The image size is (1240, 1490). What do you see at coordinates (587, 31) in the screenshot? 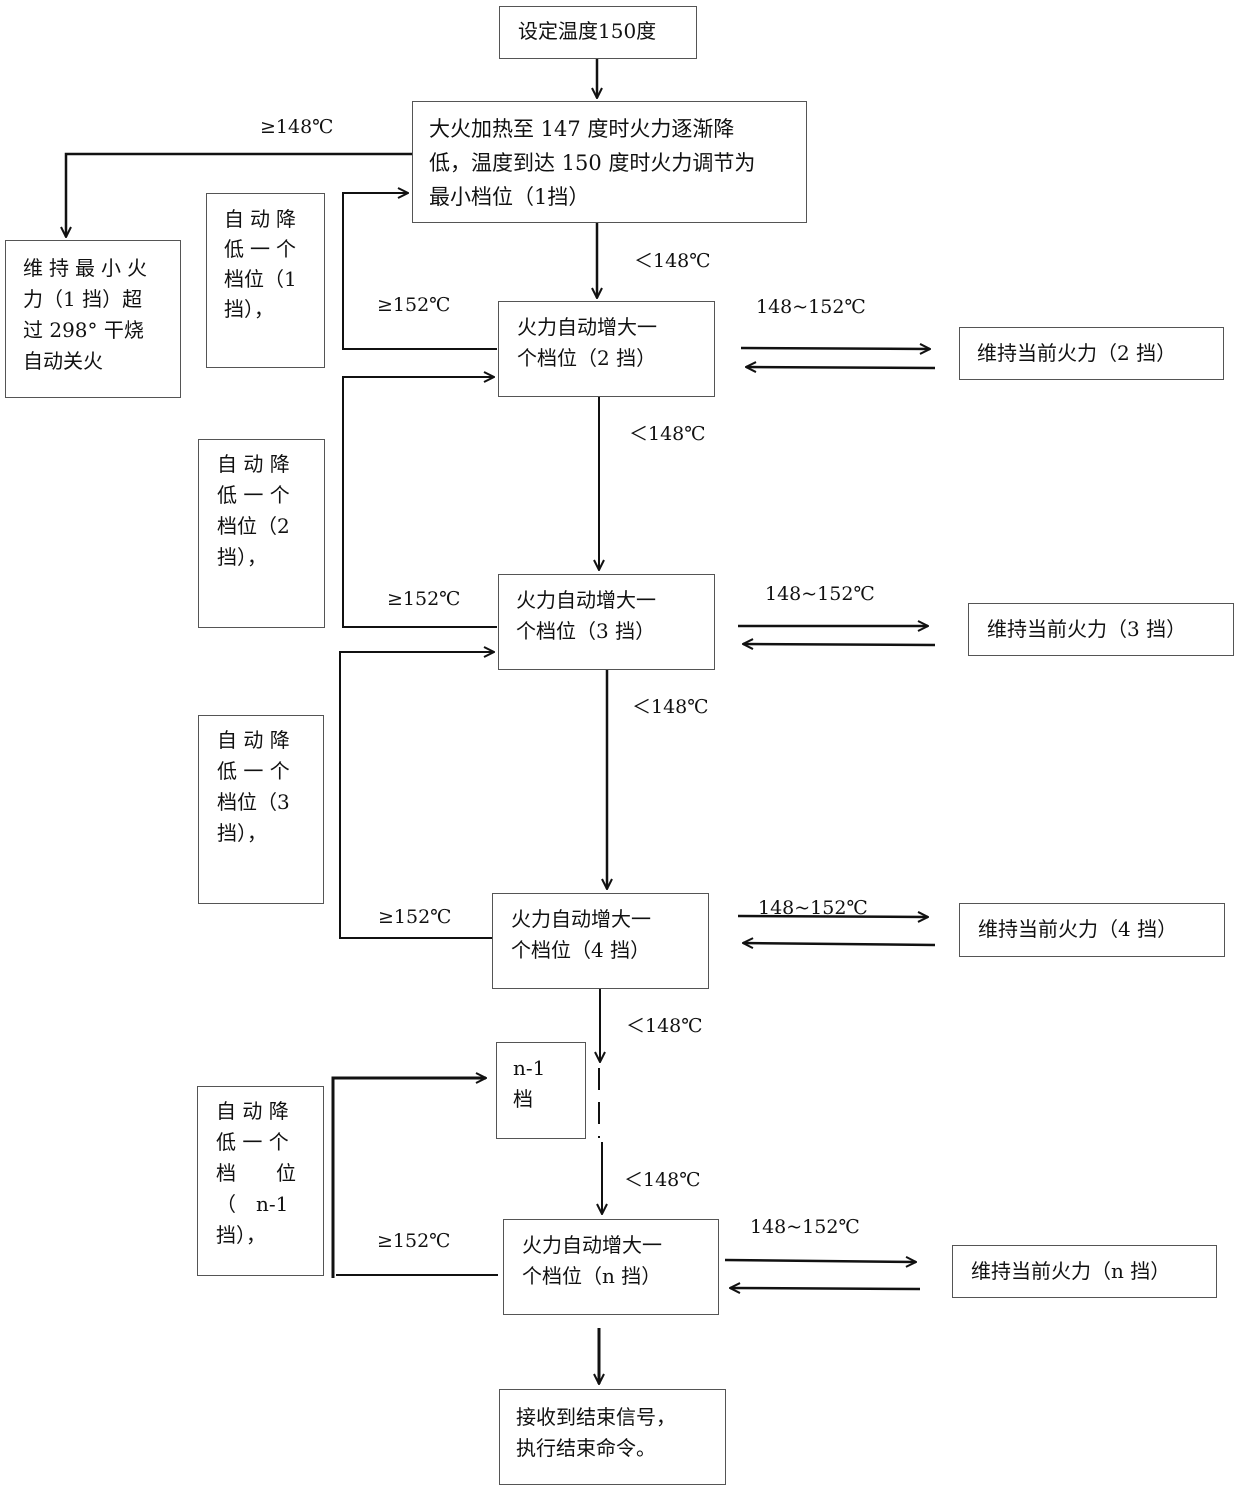
I see `node-start-text: 设定温度150度` at bounding box center [587, 31].